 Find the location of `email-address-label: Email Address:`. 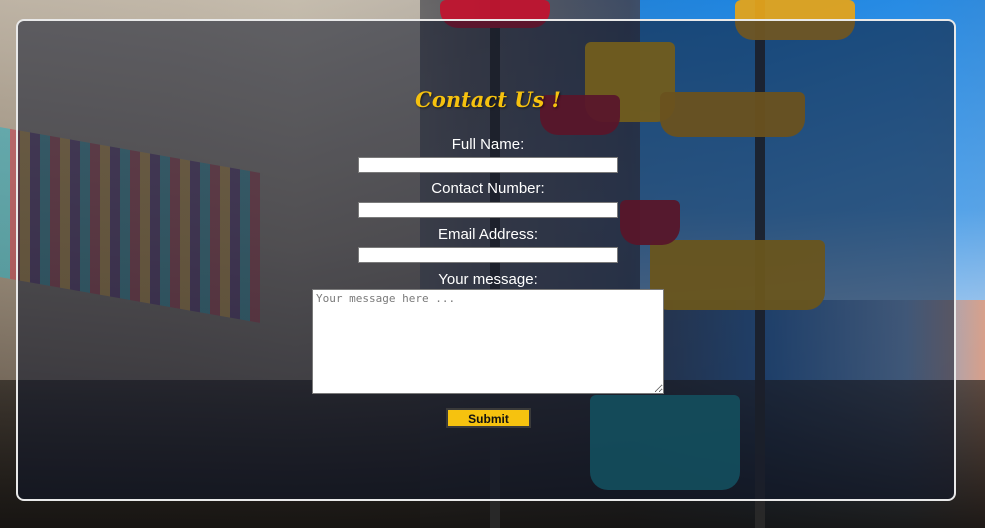

email-address-label: Email Address: is located at coordinates (488, 234).